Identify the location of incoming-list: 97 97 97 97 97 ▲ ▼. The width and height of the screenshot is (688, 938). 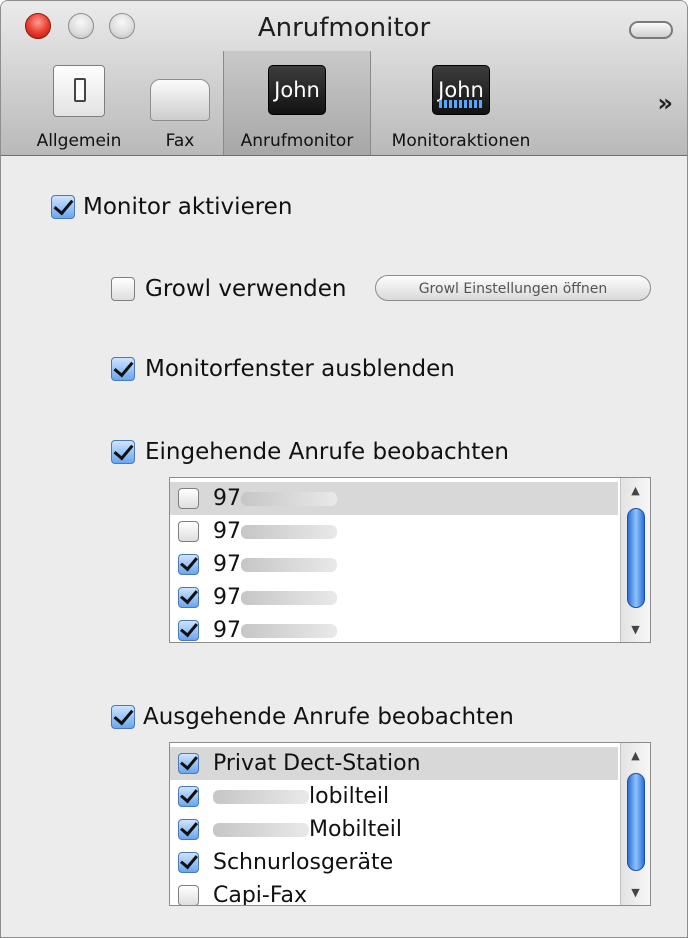
(410, 560).